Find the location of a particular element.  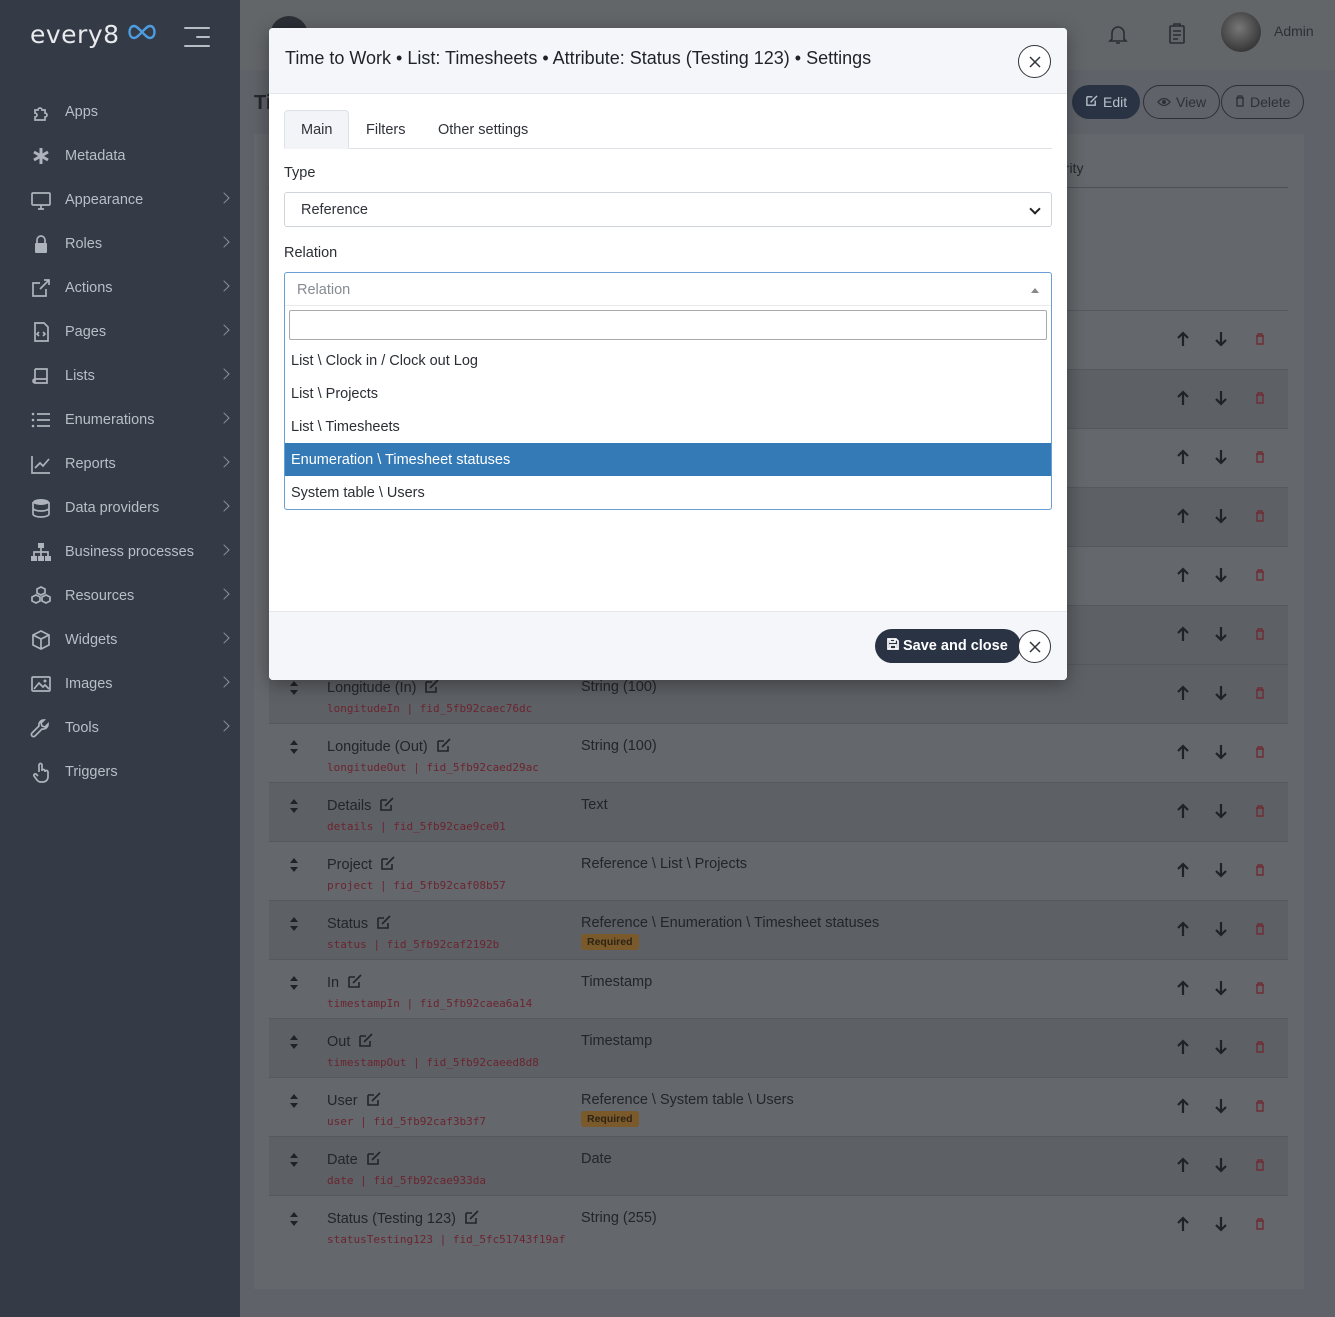

relation-option: System table \ Users is located at coordinates (668, 492).